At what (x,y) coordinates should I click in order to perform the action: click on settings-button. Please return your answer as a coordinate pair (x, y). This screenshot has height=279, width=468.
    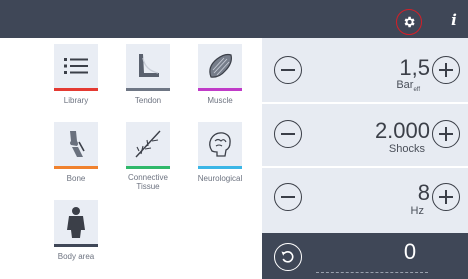
    Looking at the image, I should click on (409, 22).